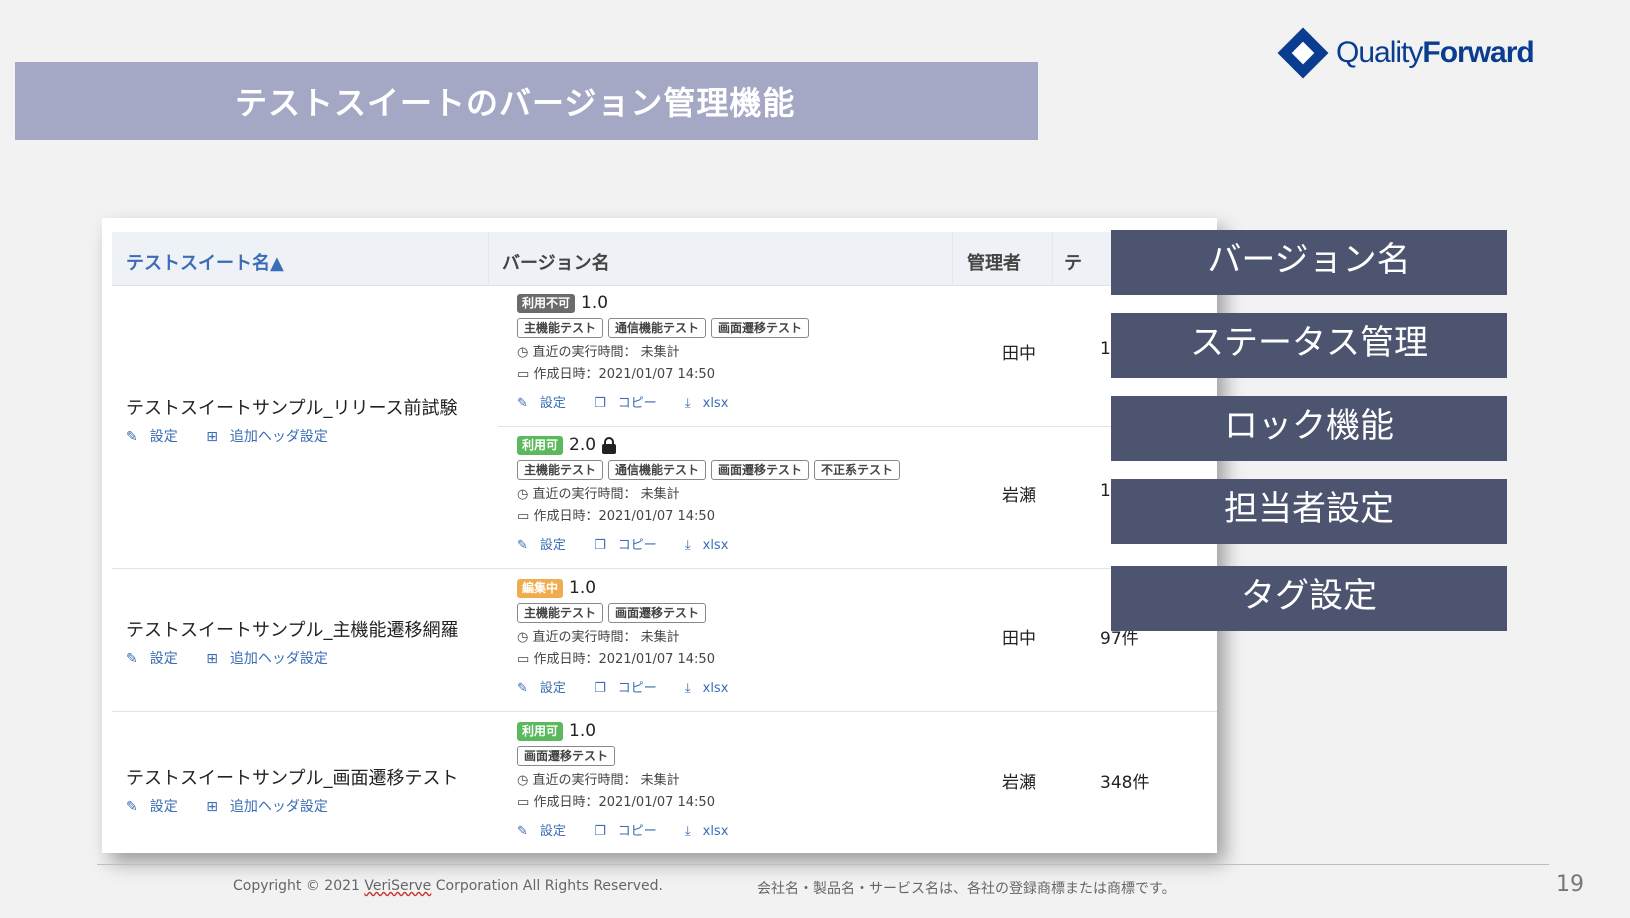  Describe the element at coordinates (609, 445) in the screenshot. I see `lock-icon` at that location.